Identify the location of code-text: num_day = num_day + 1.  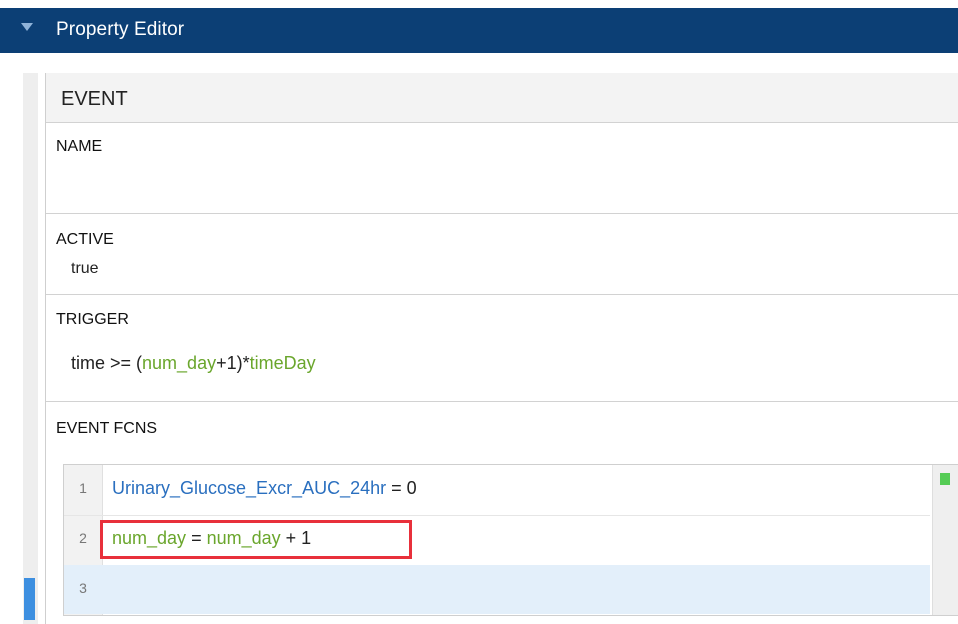
(211, 538).